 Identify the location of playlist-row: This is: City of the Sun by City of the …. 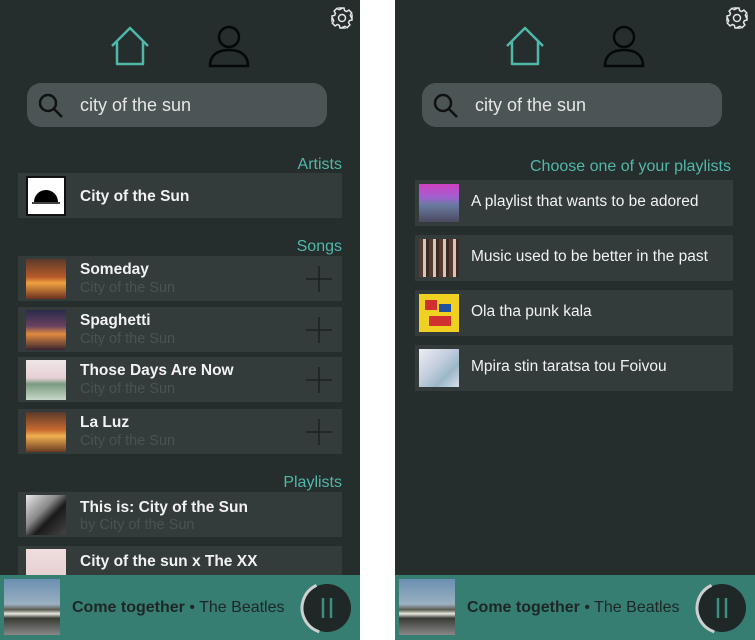
(180, 514).